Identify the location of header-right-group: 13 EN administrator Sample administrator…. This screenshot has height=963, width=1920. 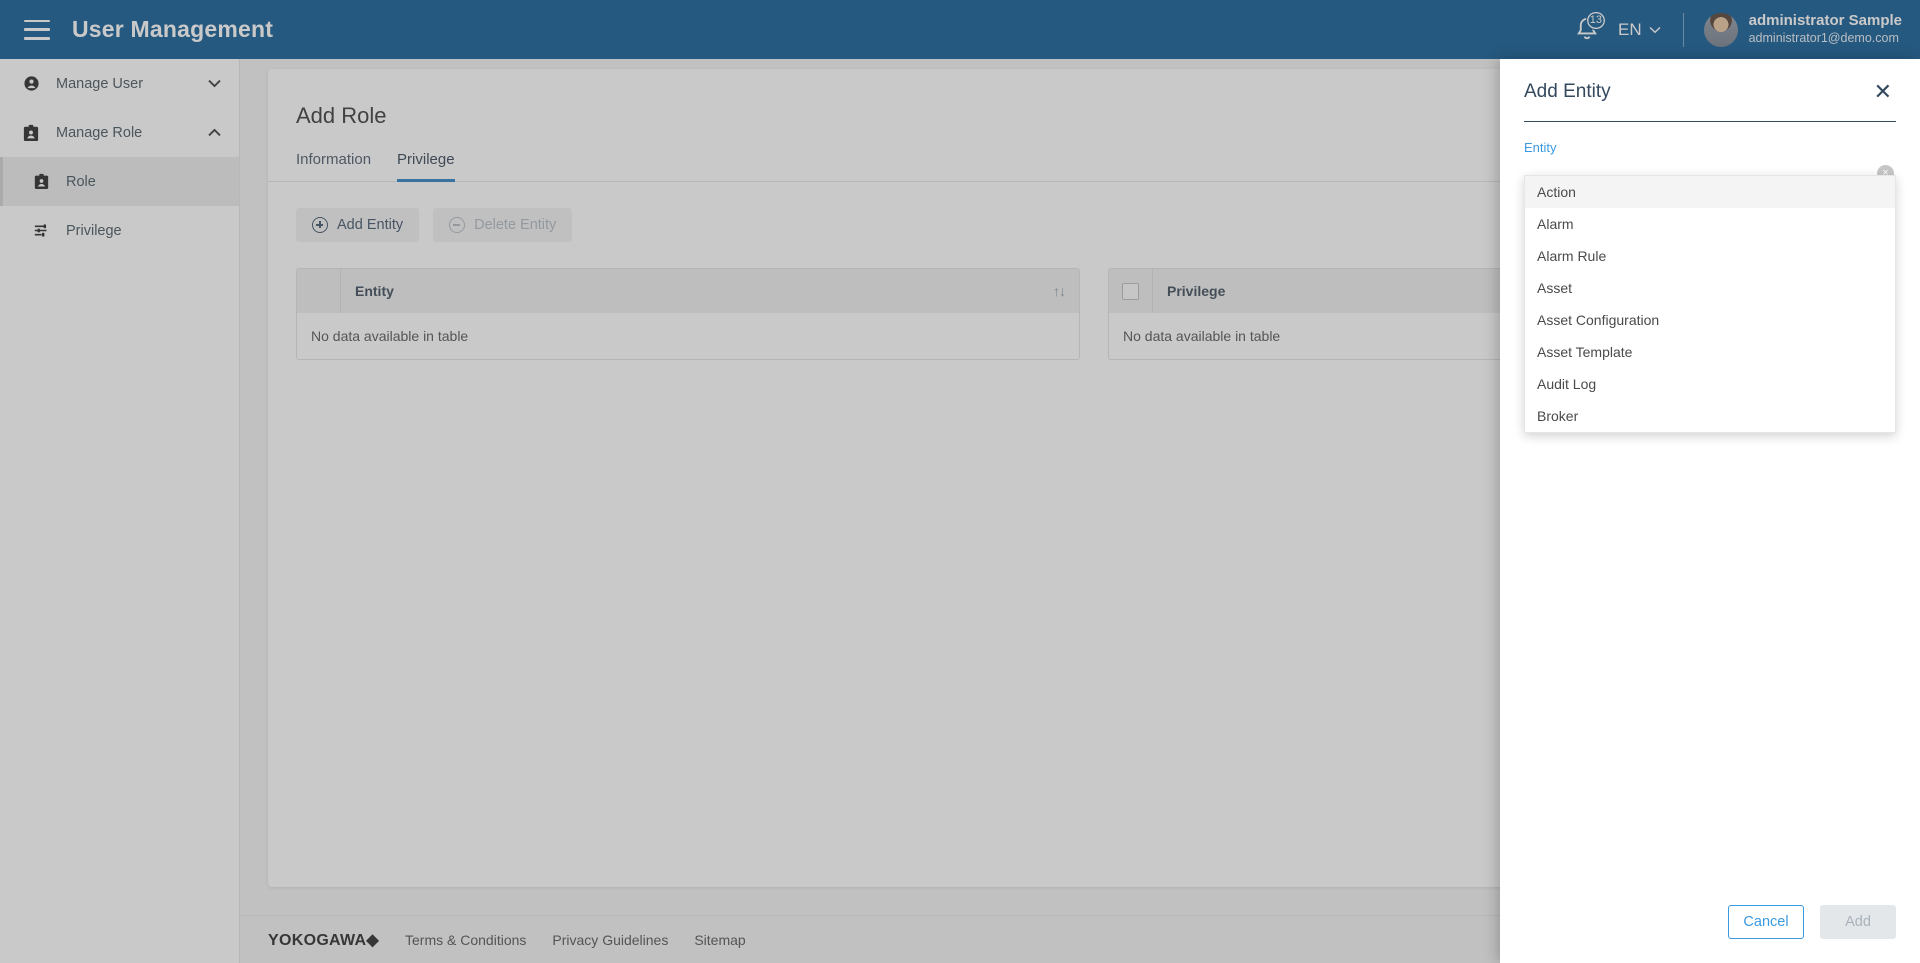
(1745, 29).